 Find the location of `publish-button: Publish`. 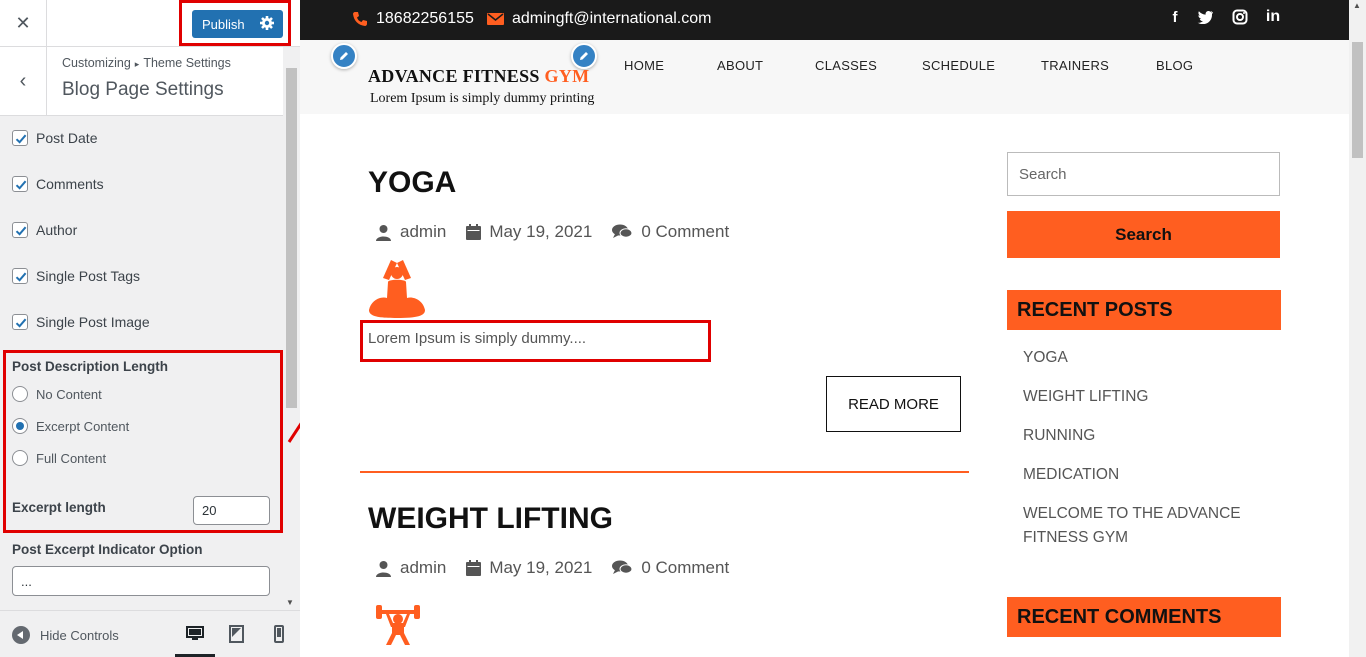

publish-button: Publish is located at coordinates (237, 24).